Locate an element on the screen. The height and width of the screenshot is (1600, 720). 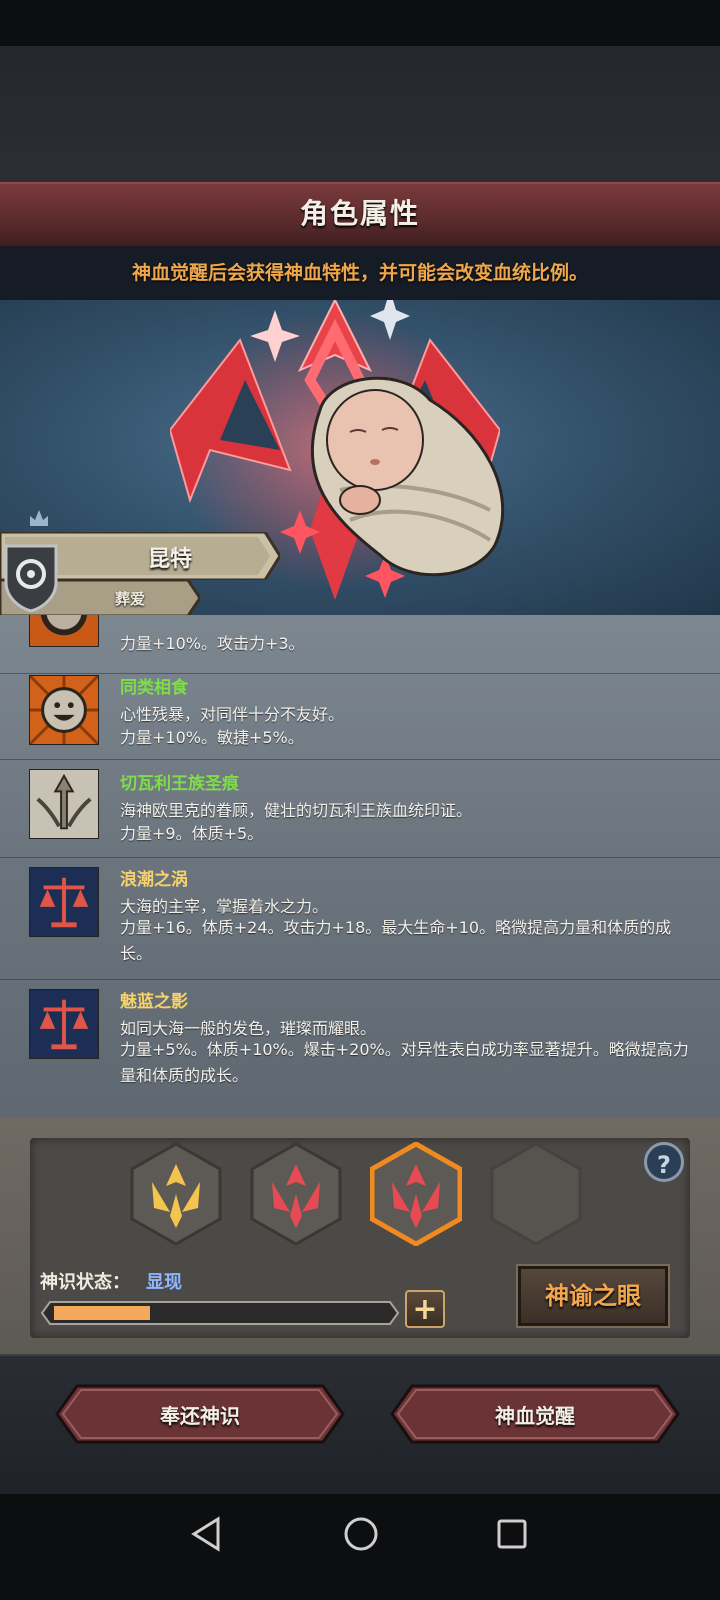
trait-item: 同类相食 心性残暴，对同伴十分不友好。 力量+10%。敏捷+5%。 is located at coordinates (360, 716).